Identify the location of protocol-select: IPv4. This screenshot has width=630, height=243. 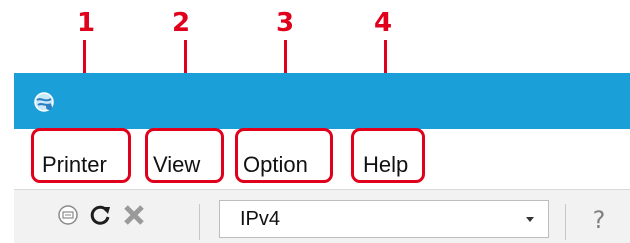
(384, 219).